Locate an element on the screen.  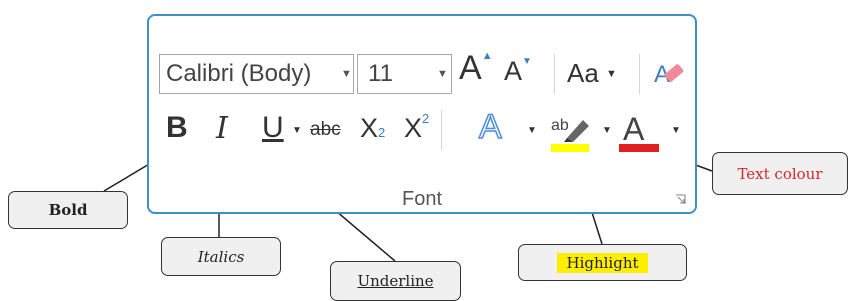
highlight-button: ab is located at coordinates (572, 131).